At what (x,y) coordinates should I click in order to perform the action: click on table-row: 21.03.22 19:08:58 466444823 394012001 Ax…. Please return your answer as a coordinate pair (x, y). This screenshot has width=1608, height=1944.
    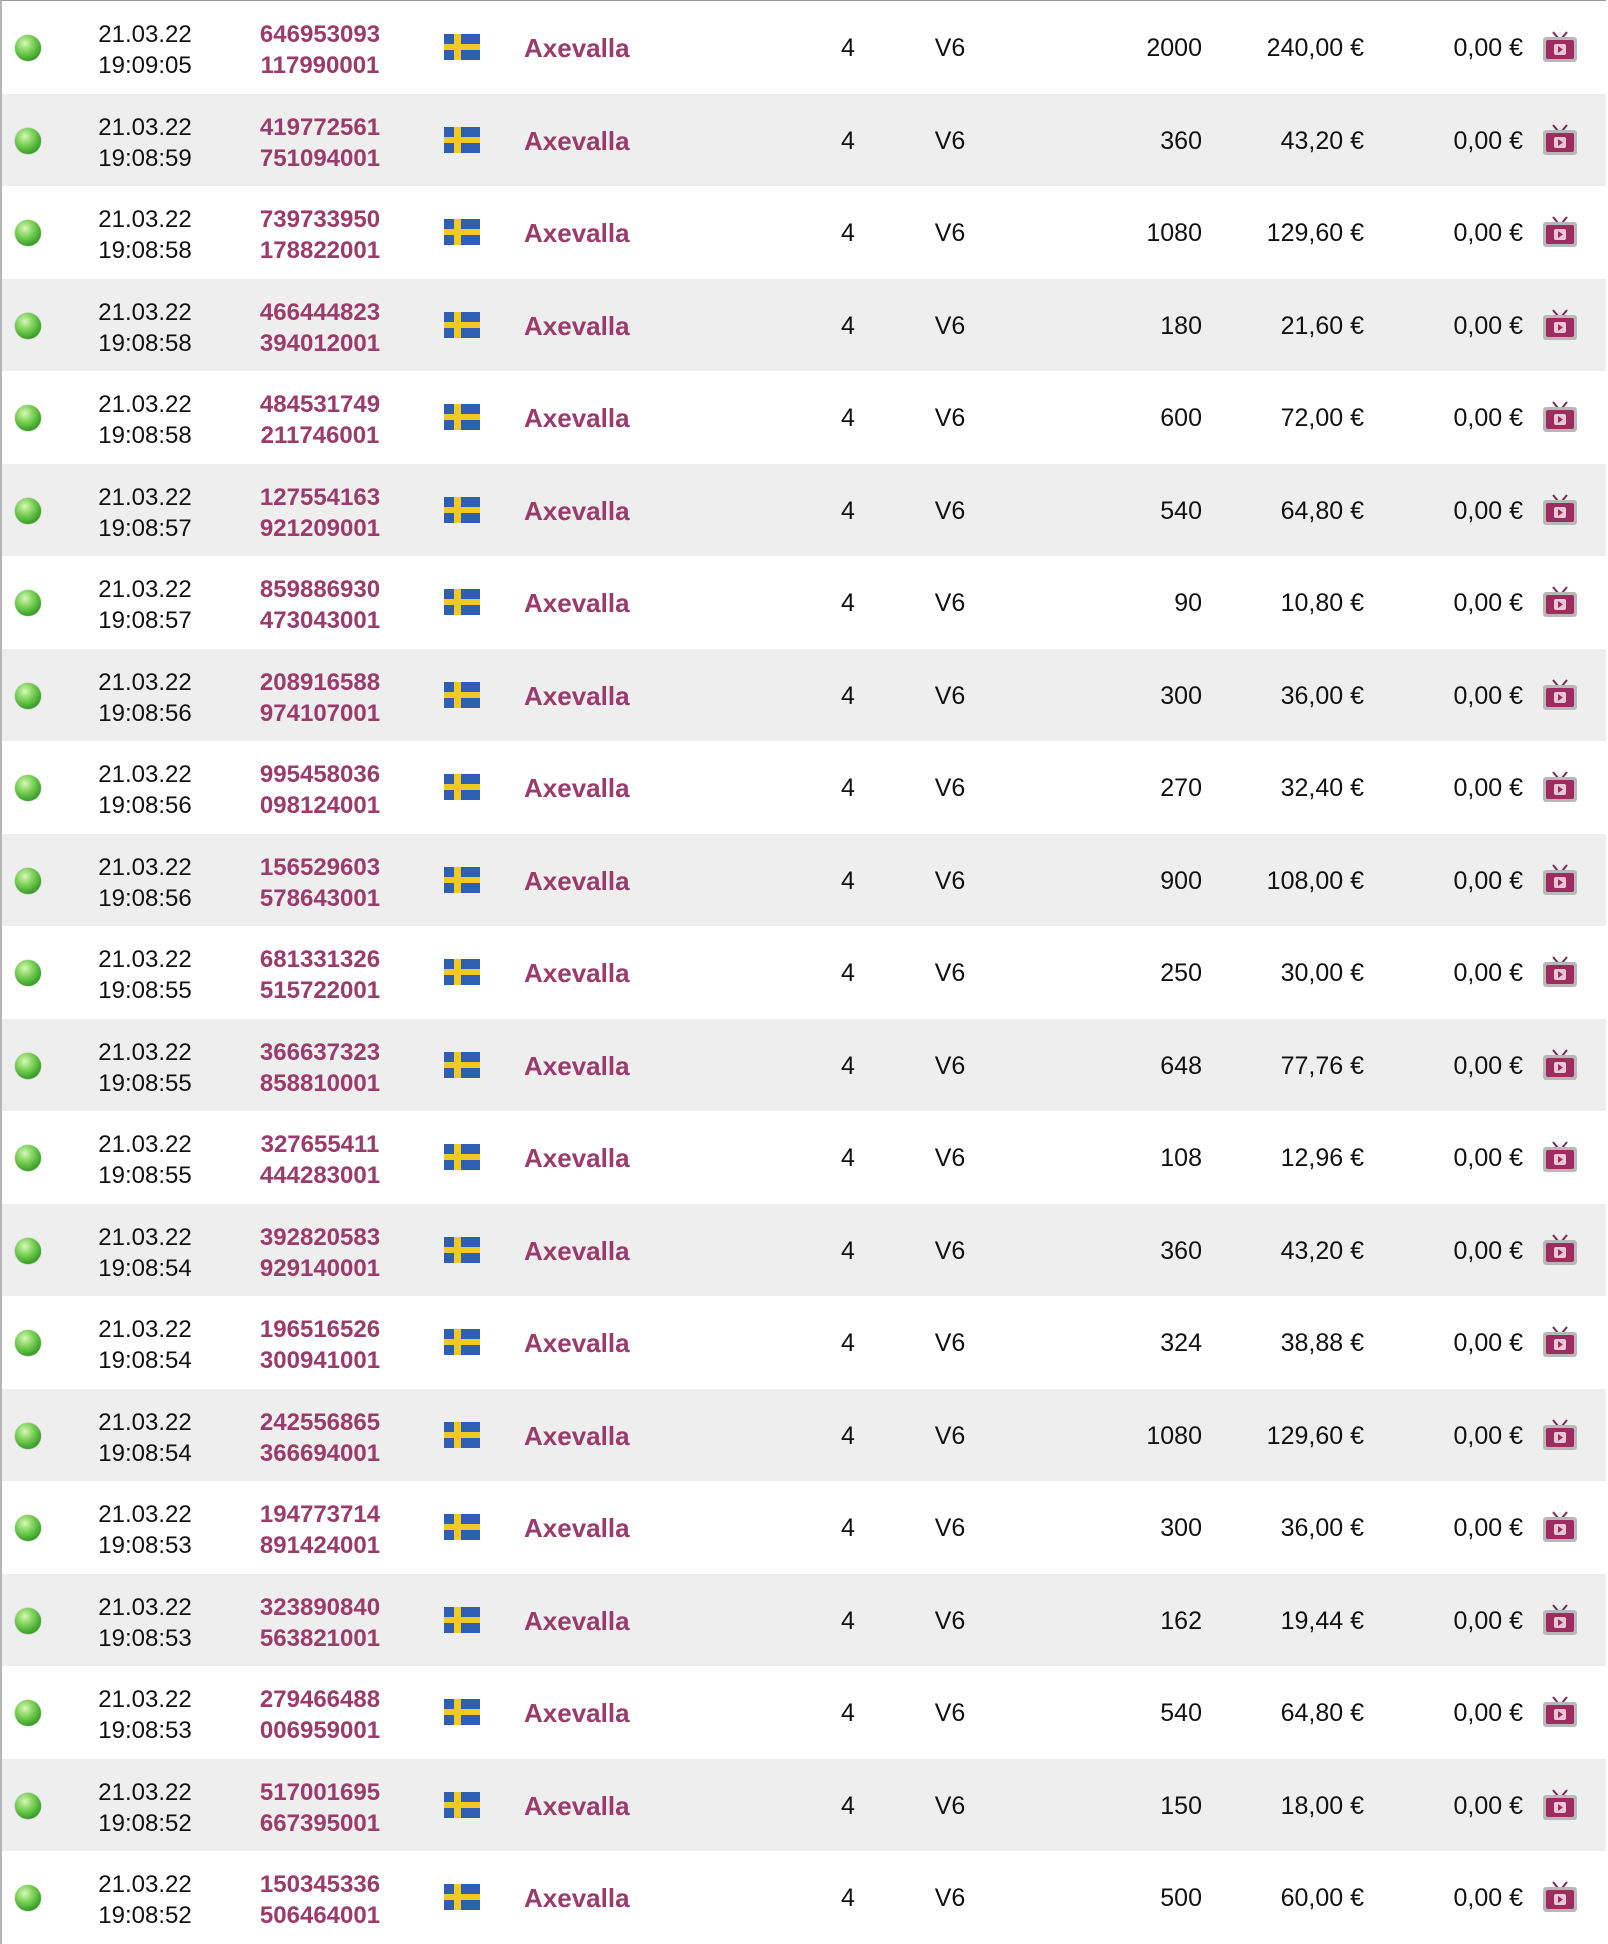
    Looking at the image, I should click on (804, 324).